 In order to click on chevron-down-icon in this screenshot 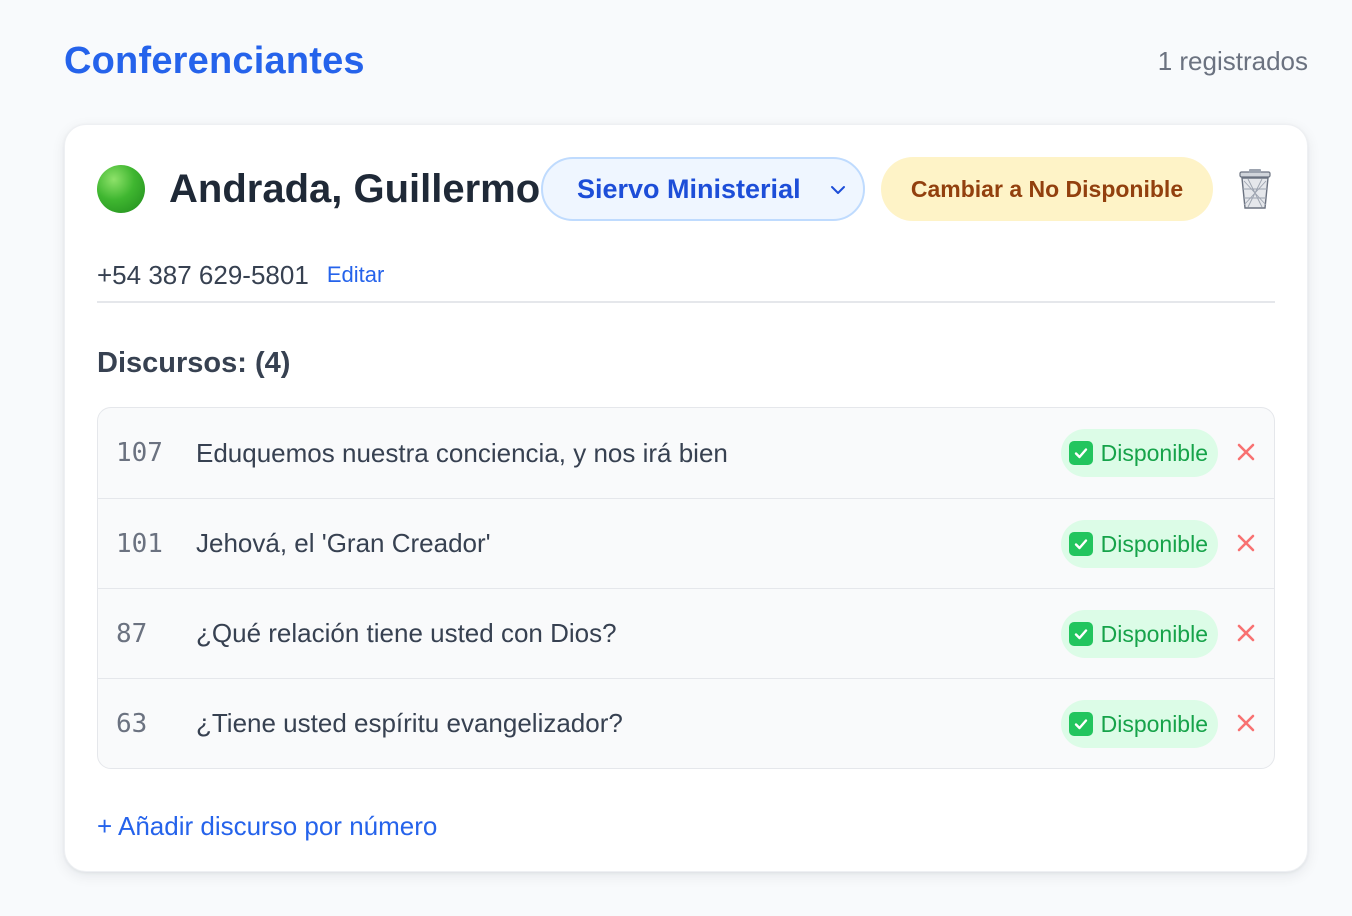, I will do `click(838, 190)`.